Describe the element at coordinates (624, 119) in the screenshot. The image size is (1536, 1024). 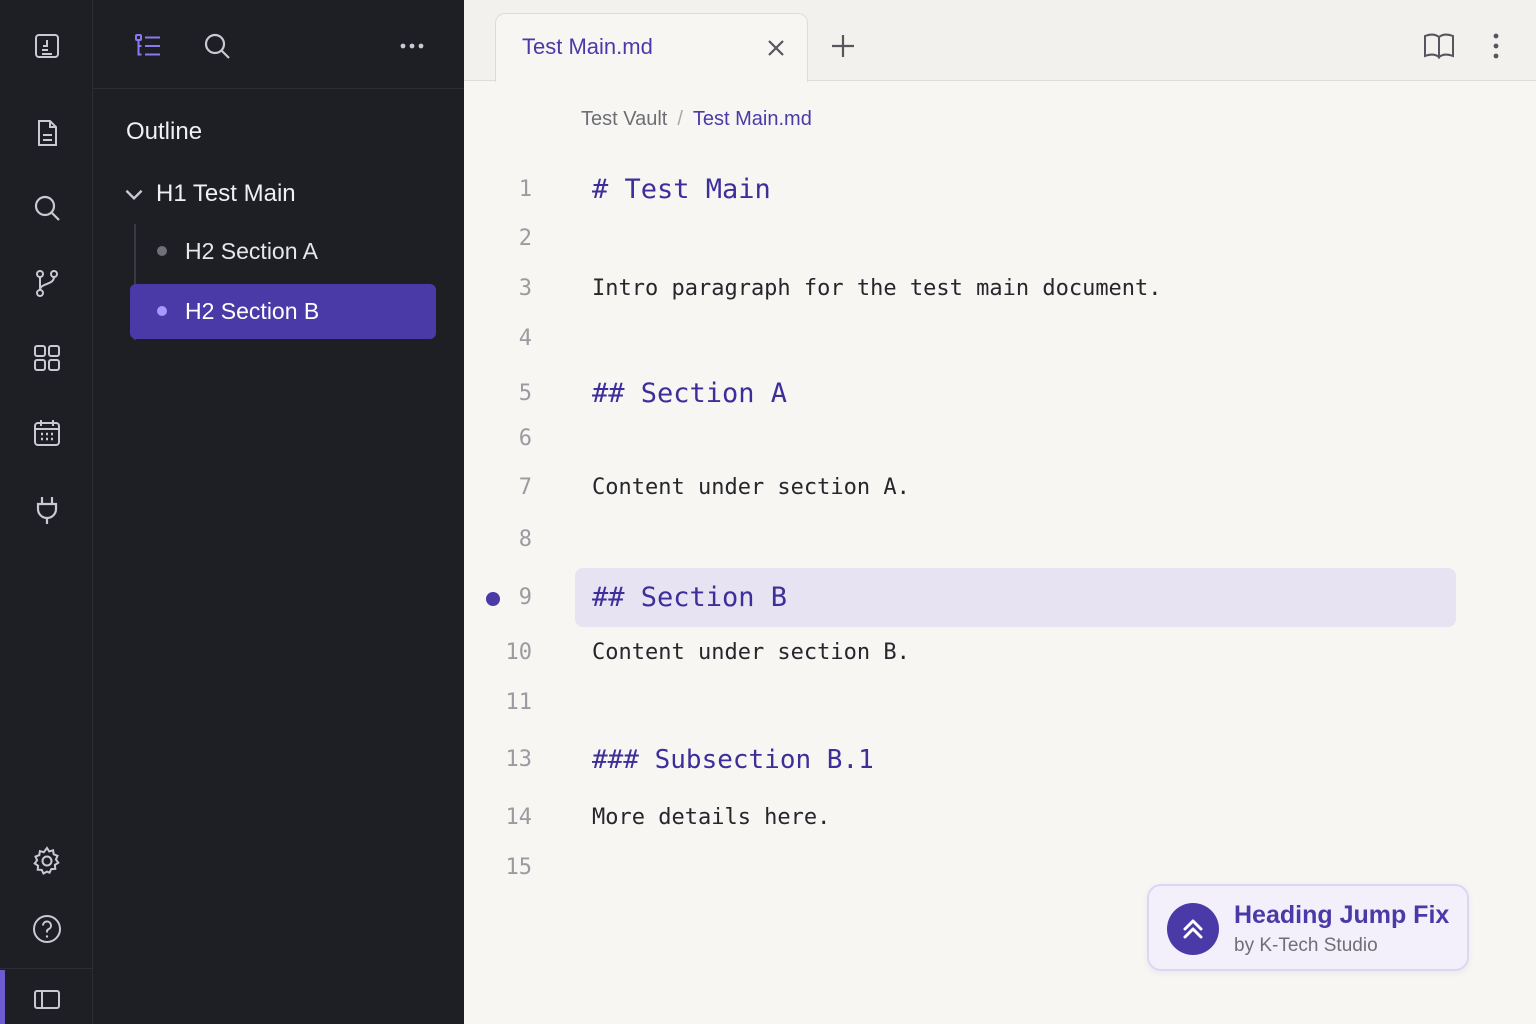
I see `breadcrumb-vault: Test Vault` at that location.